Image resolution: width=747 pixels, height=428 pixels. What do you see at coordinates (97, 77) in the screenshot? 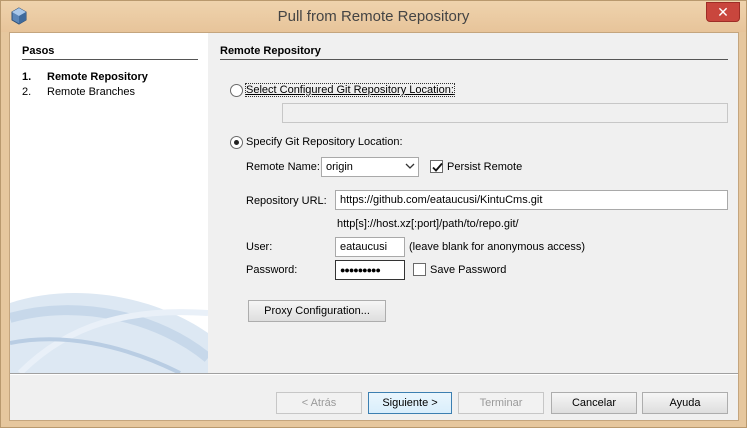
I see `step-label: Remote Repository` at bounding box center [97, 77].